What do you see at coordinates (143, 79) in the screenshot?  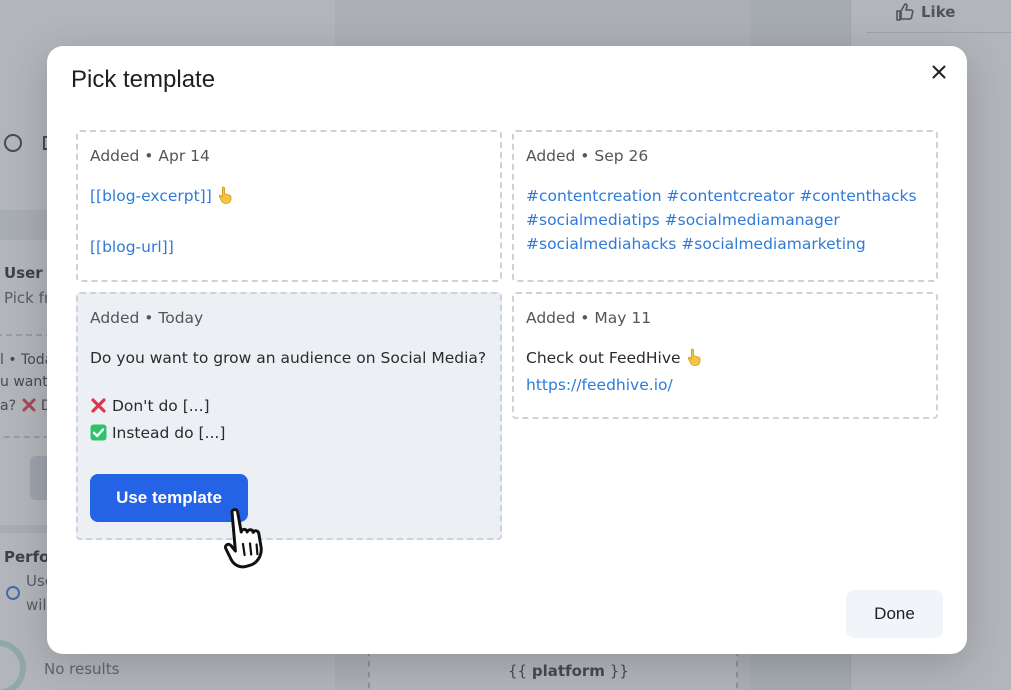 I see `modal-title: Pick template` at bounding box center [143, 79].